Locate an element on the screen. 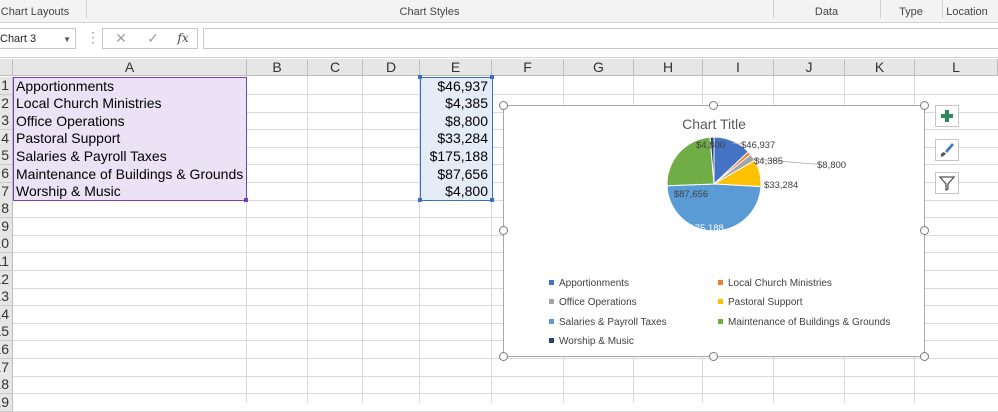  data-label-apportionments: $46,937 is located at coordinates (758, 145).